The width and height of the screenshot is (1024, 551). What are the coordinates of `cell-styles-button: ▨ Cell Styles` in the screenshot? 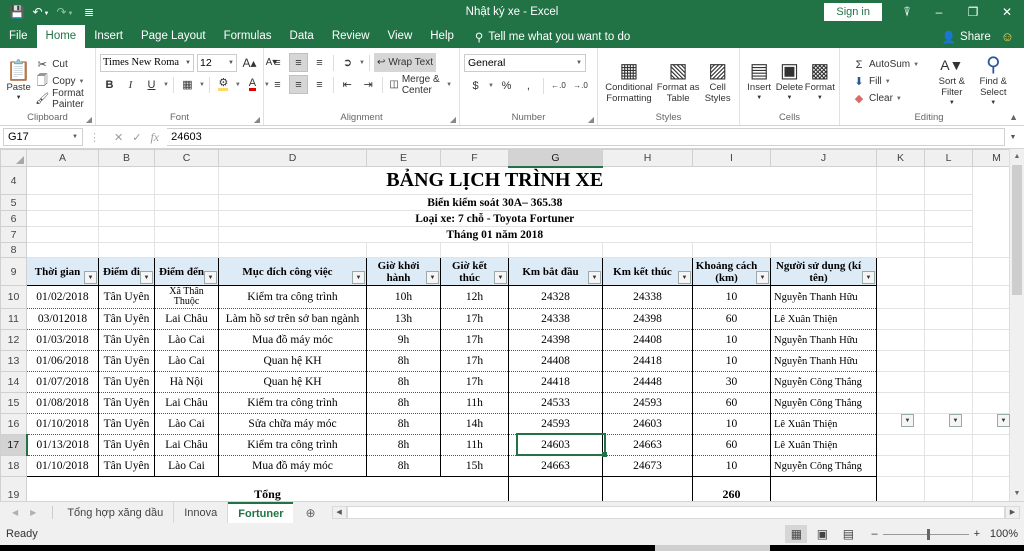 It's located at (717, 82).